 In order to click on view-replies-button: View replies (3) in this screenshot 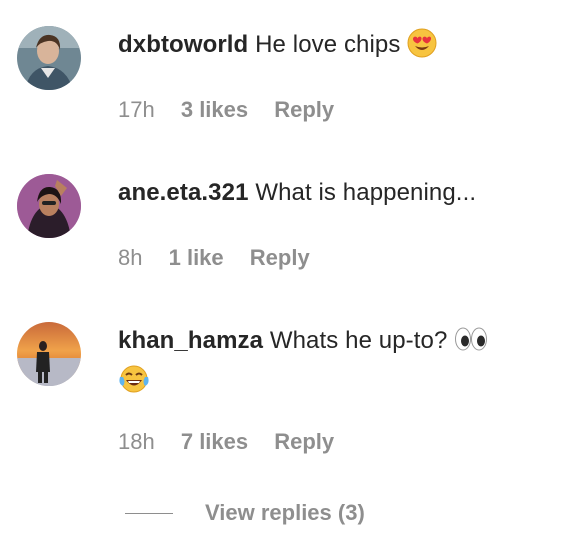, I will do `click(245, 513)`.